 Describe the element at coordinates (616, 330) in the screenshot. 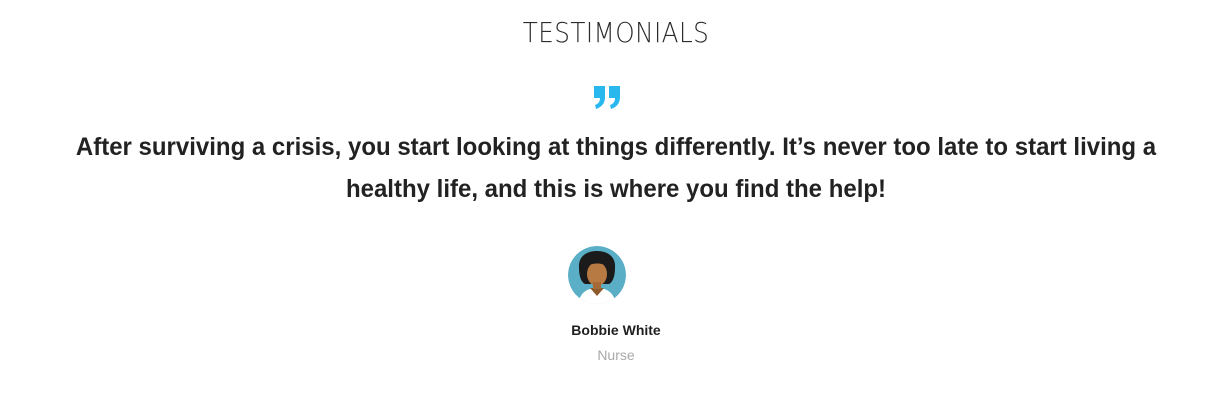

I see `author-name: Bobbie White` at that location.